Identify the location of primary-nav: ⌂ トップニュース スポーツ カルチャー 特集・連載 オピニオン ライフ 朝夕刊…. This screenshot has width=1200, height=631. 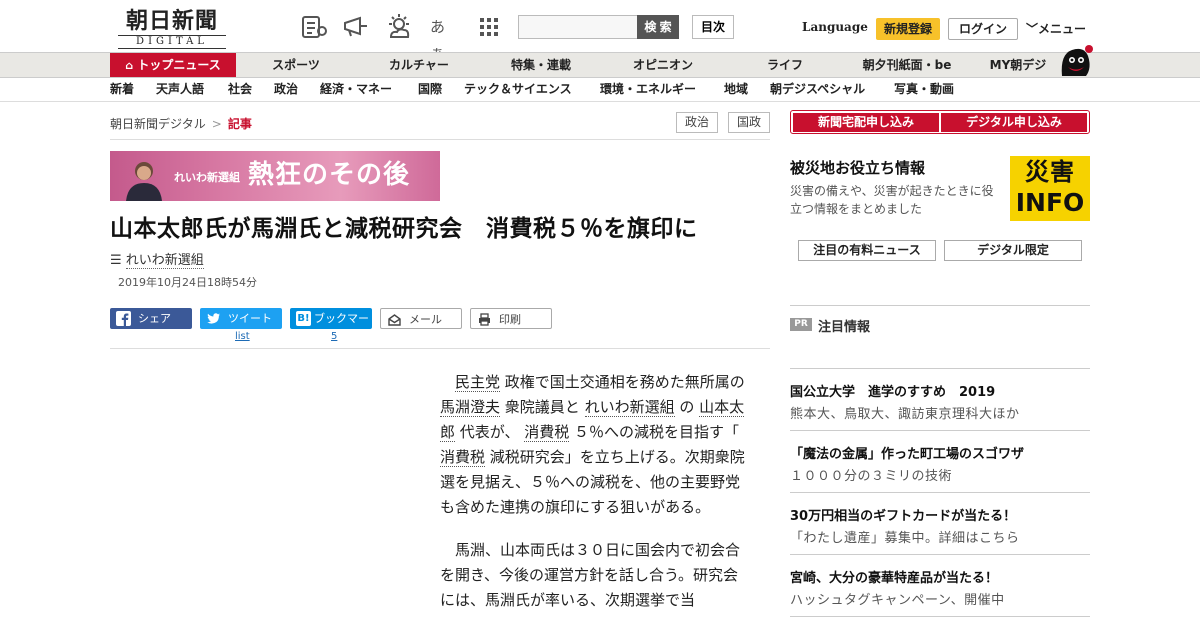
(600, 65).